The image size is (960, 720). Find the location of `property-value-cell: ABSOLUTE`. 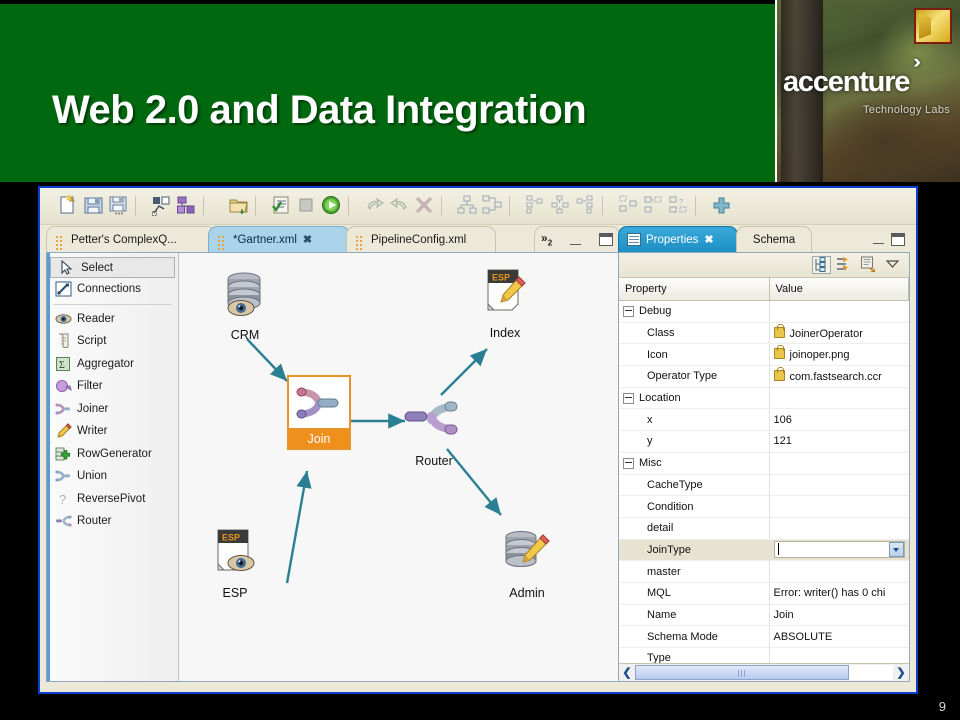

property-value-cell: ABSOLUTE is located at coordinates (839, 636).